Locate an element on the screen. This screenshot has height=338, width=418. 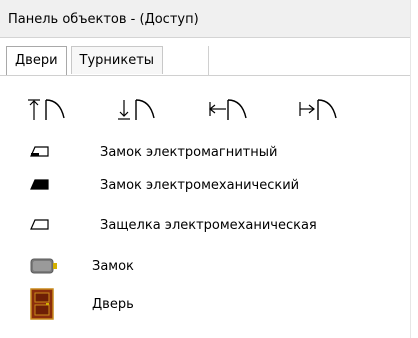
door-opens-right-icon is located at coordinates (330, 110).